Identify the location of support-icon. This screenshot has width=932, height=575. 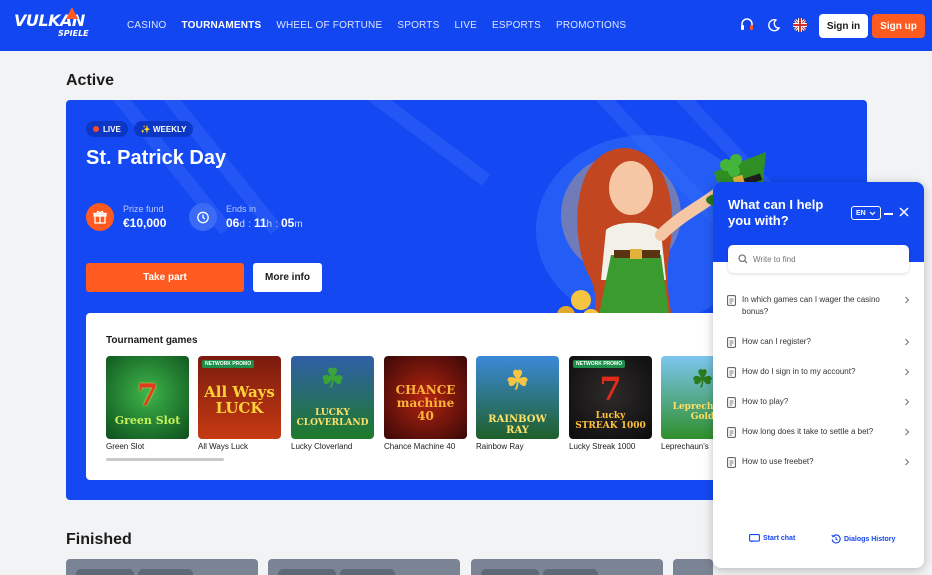
(747, 25).